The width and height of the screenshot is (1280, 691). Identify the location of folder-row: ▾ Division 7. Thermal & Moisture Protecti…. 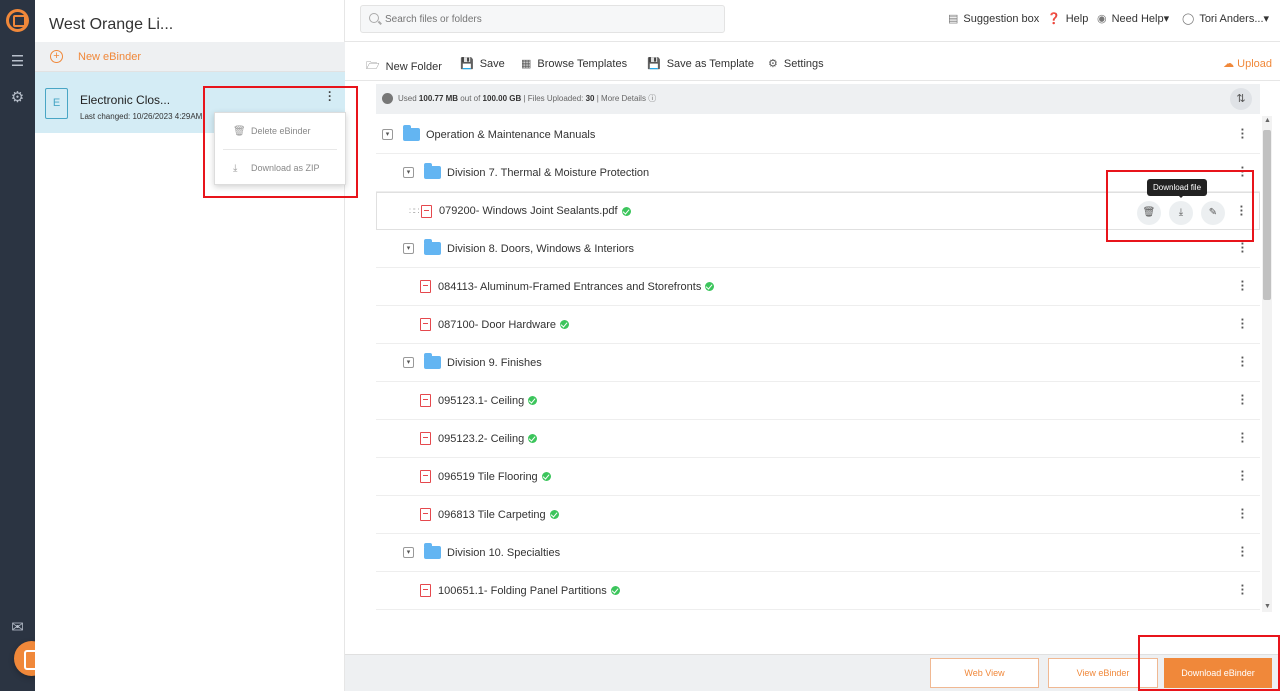
(818, 173).